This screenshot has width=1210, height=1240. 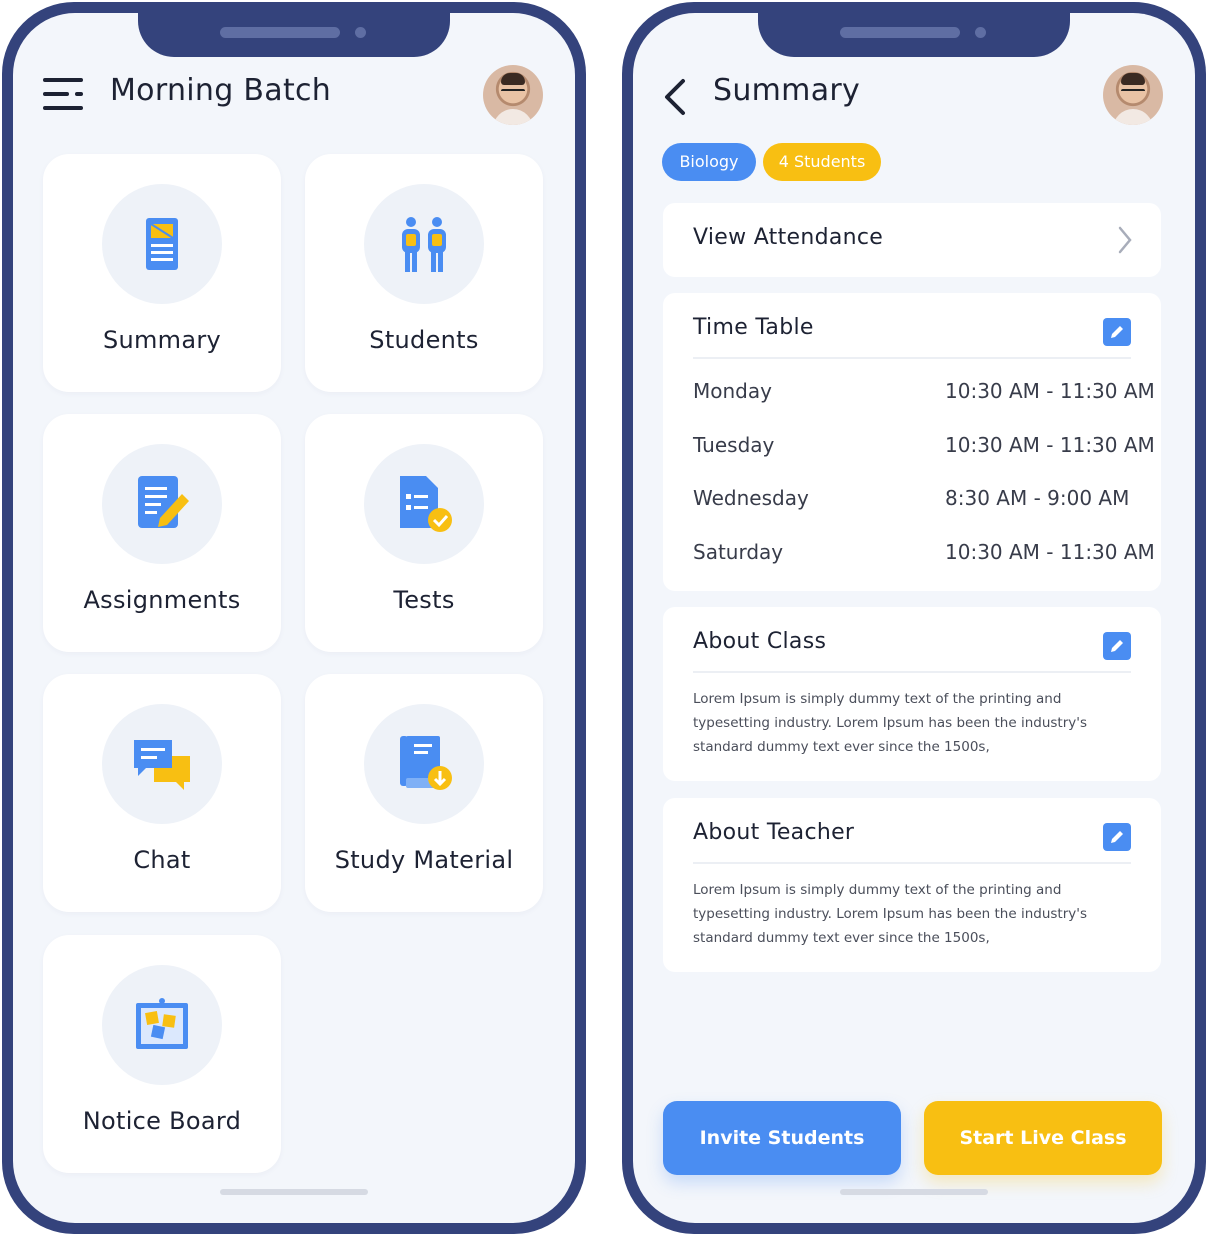 What do you see at coordinates (163, 502) in the screenshot?
I see `assignment-edit-icon` at bounding box center [163, 502].